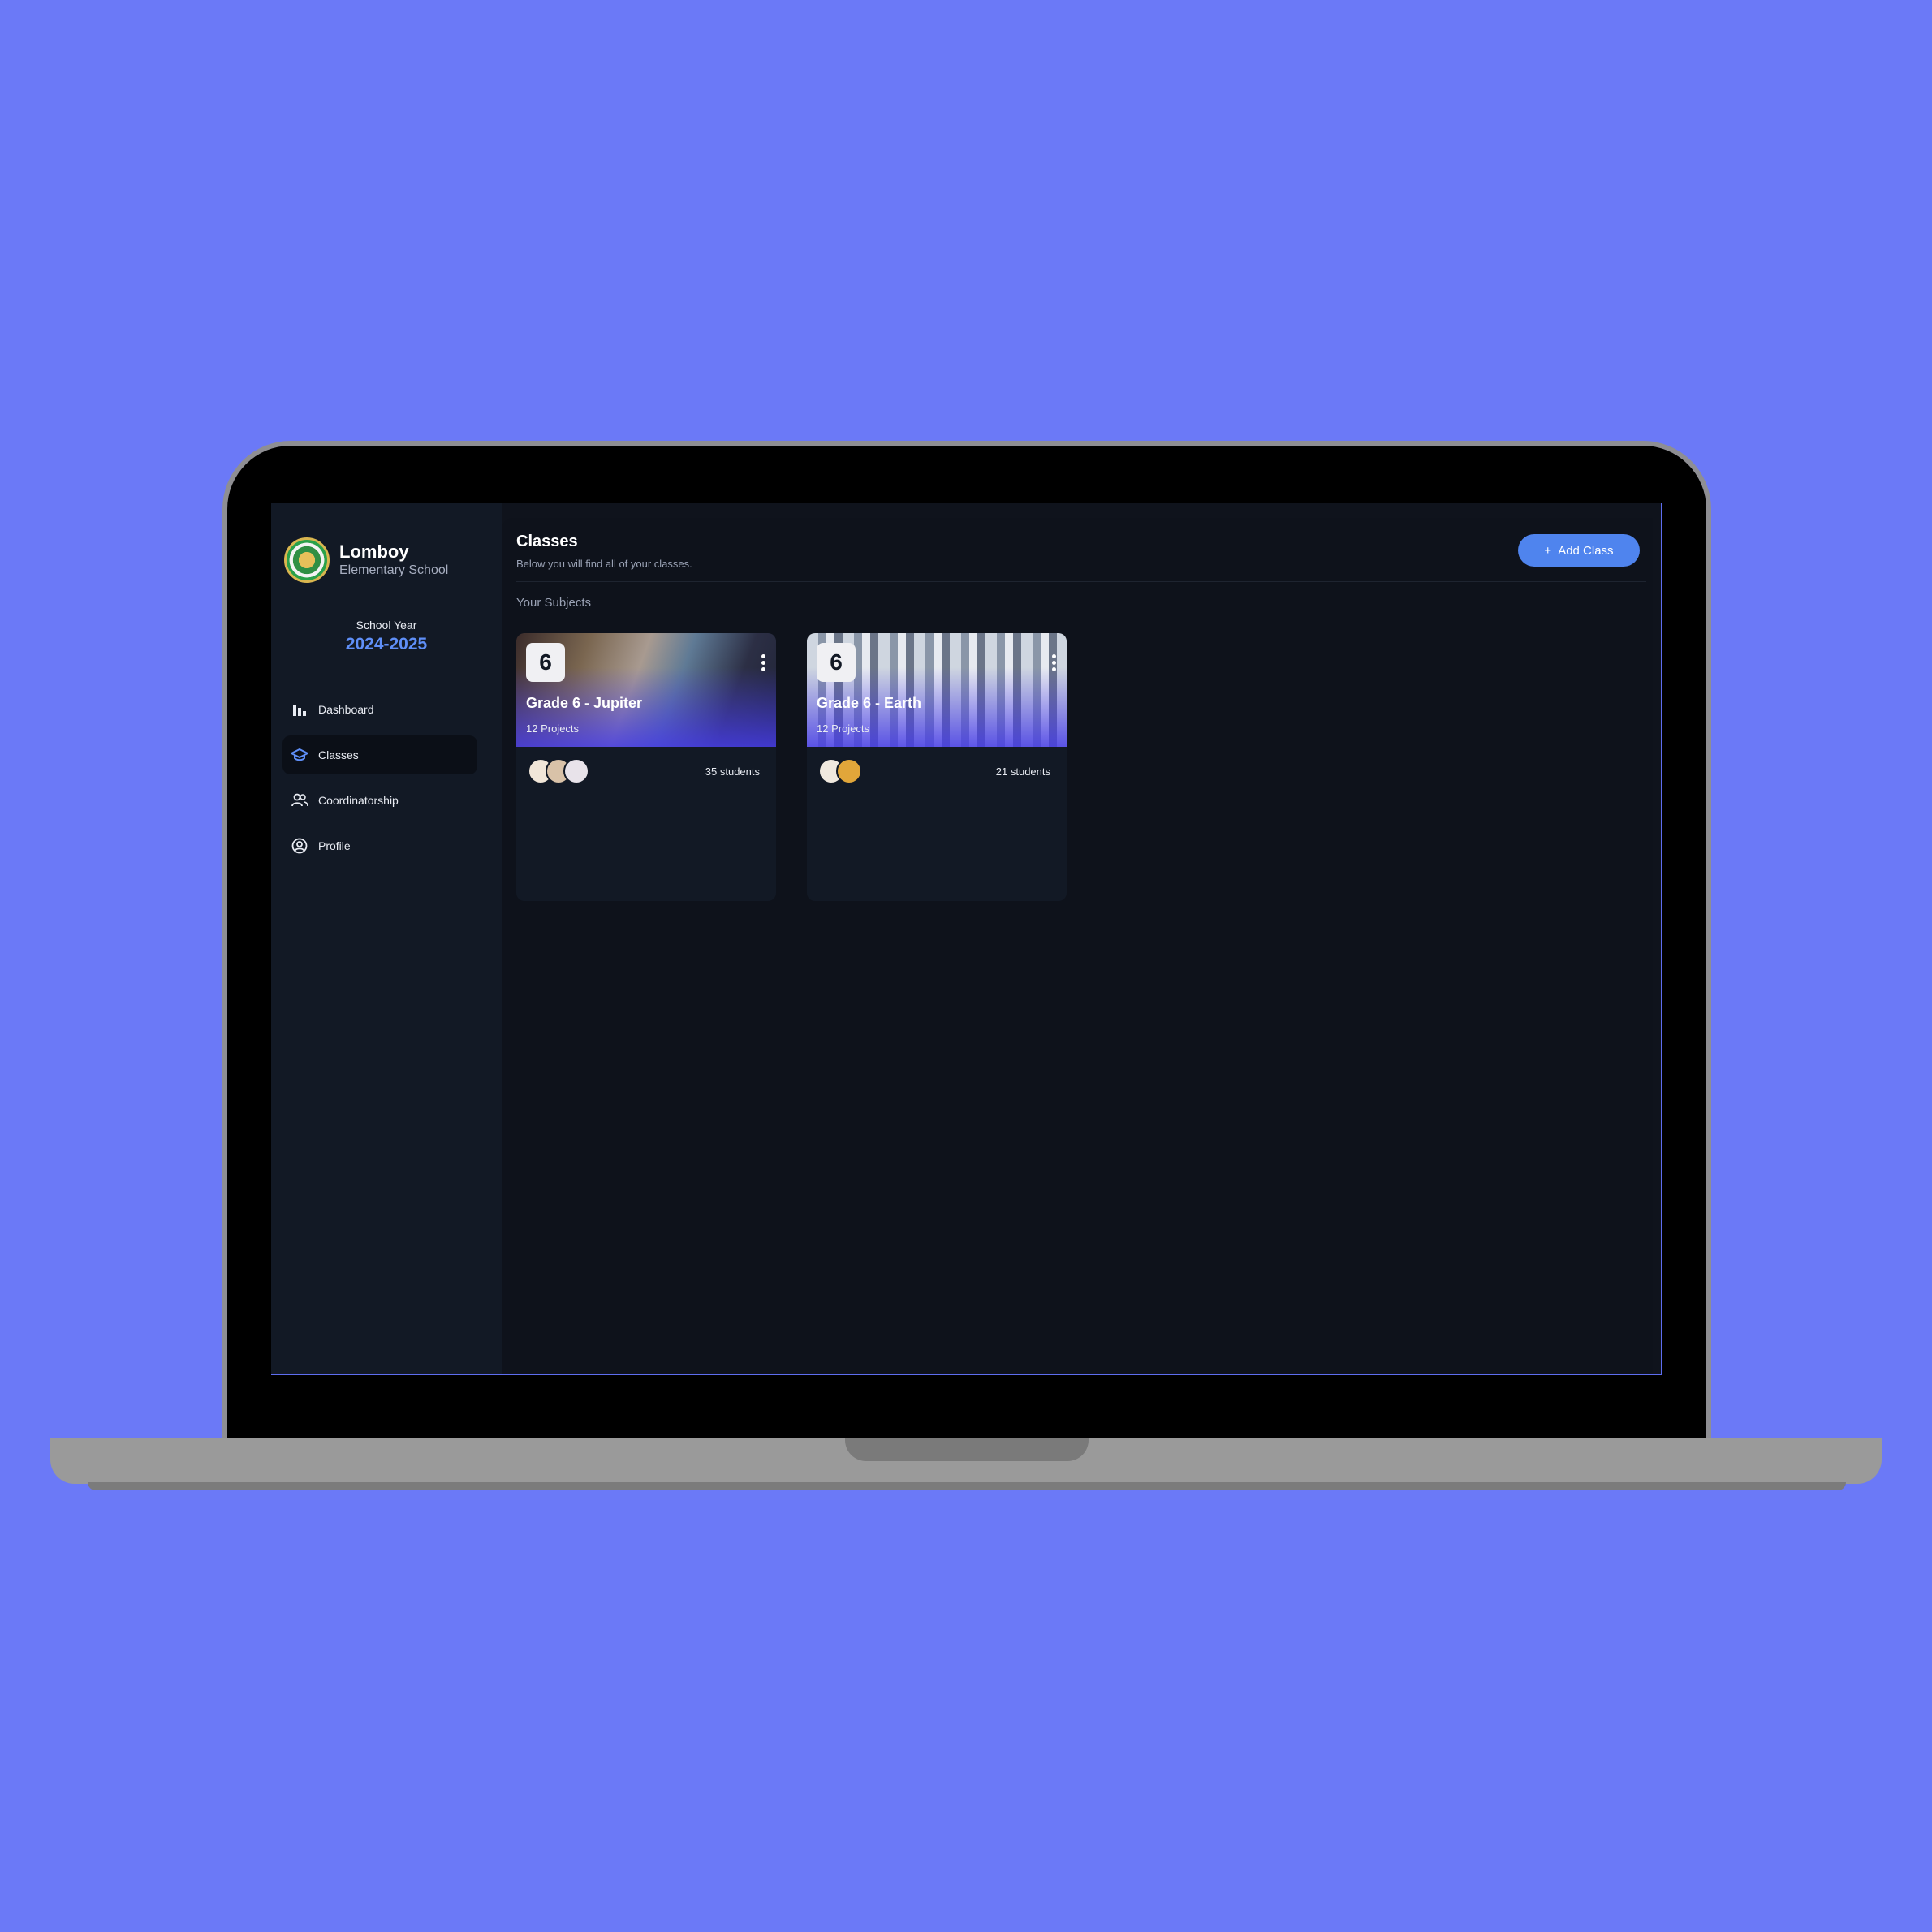 The width and height of the screenshot is (1932, 1932). I want to click on header-divider, so click(1081, 581).